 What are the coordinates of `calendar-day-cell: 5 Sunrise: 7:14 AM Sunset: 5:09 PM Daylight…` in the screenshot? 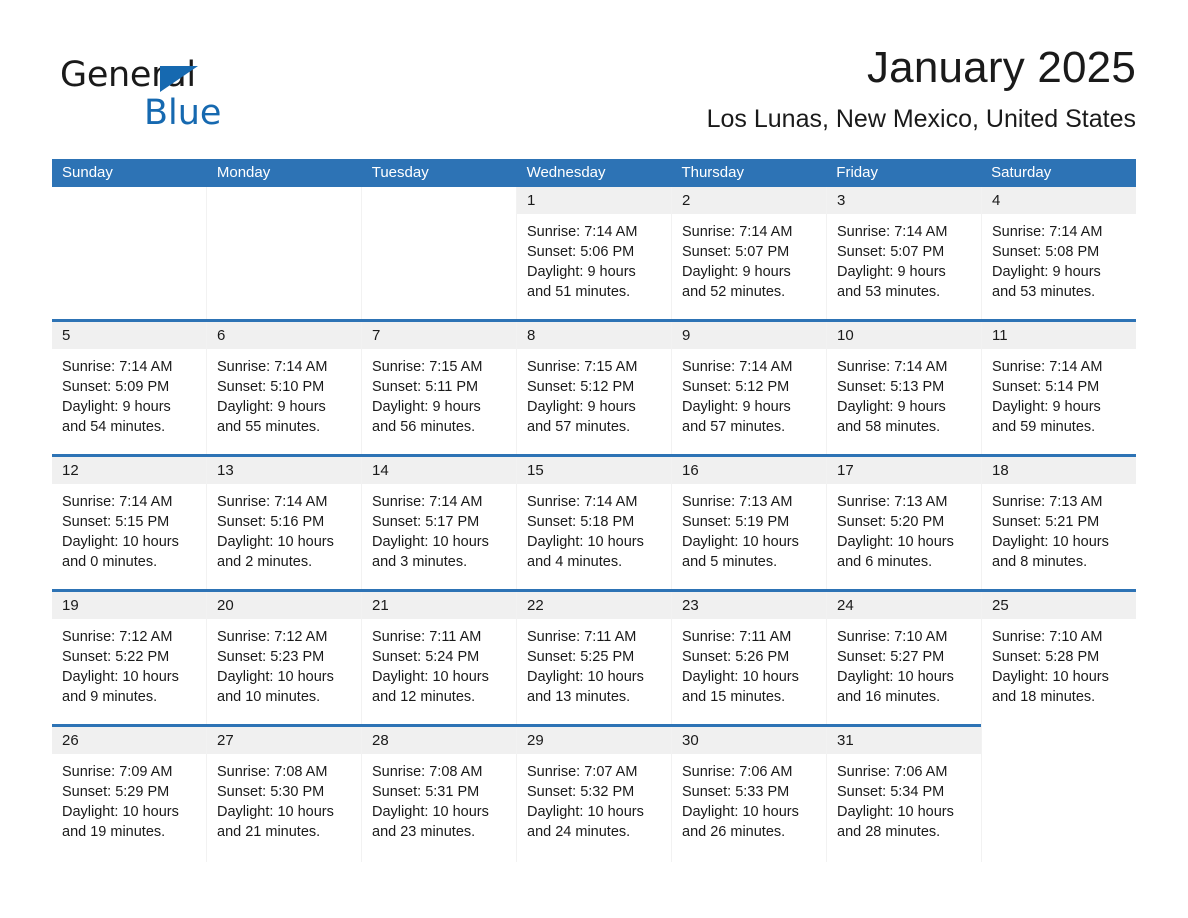 It's located at (129, 389).